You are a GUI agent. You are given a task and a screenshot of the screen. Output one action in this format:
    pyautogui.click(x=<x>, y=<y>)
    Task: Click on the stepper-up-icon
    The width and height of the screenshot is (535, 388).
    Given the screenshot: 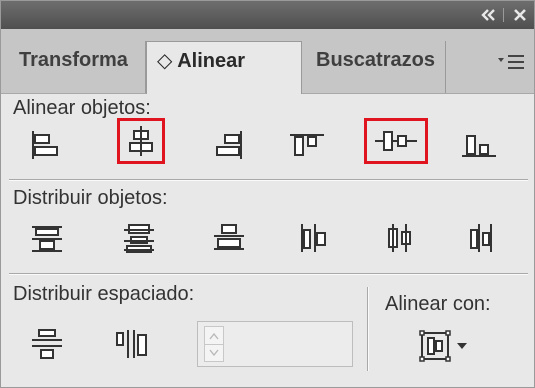 What is the action you would take?
    pyautogui.click(x=214, y=336)
    